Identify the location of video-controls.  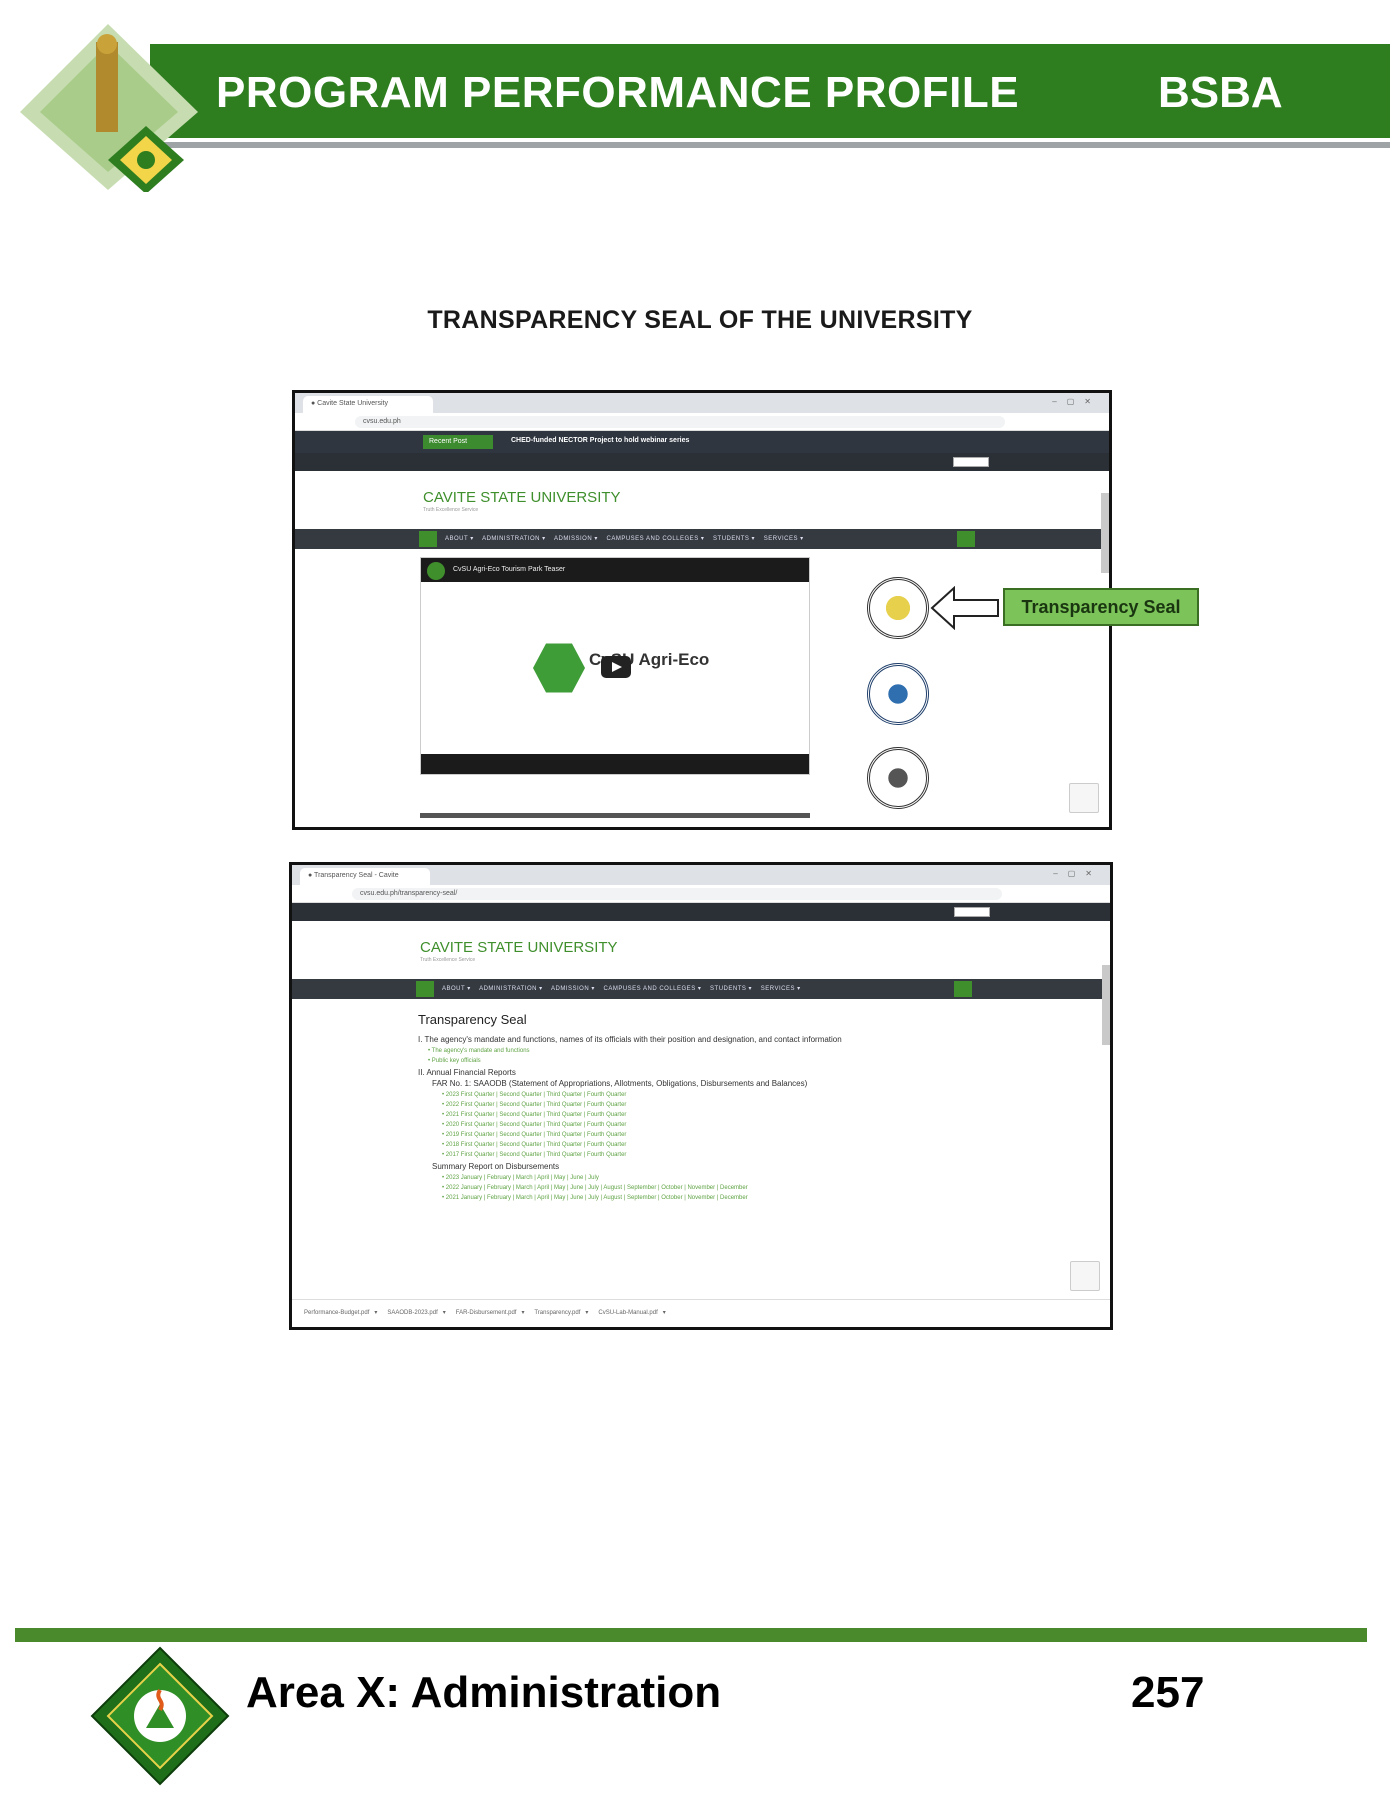
(615, 764).